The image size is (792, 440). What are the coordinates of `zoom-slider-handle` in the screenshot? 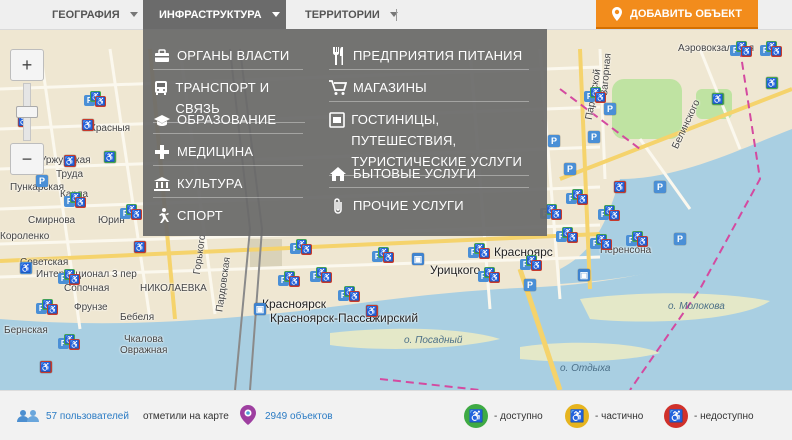 It's located at (27, 112).